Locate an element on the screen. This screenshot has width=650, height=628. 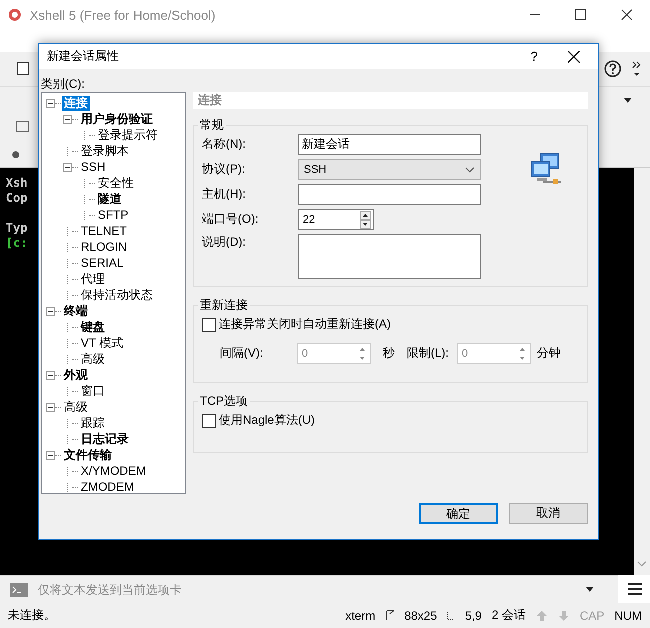
terminal-icon is located at coordinates (19, 589).